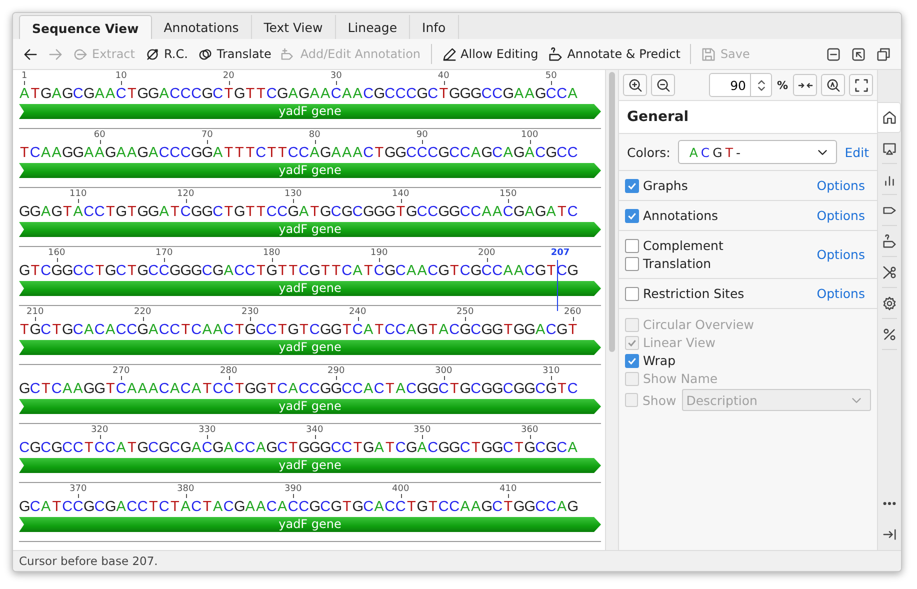 The width and height of the screenshot is (917, 589). I want to click on percent-icon, so click(889, 334).